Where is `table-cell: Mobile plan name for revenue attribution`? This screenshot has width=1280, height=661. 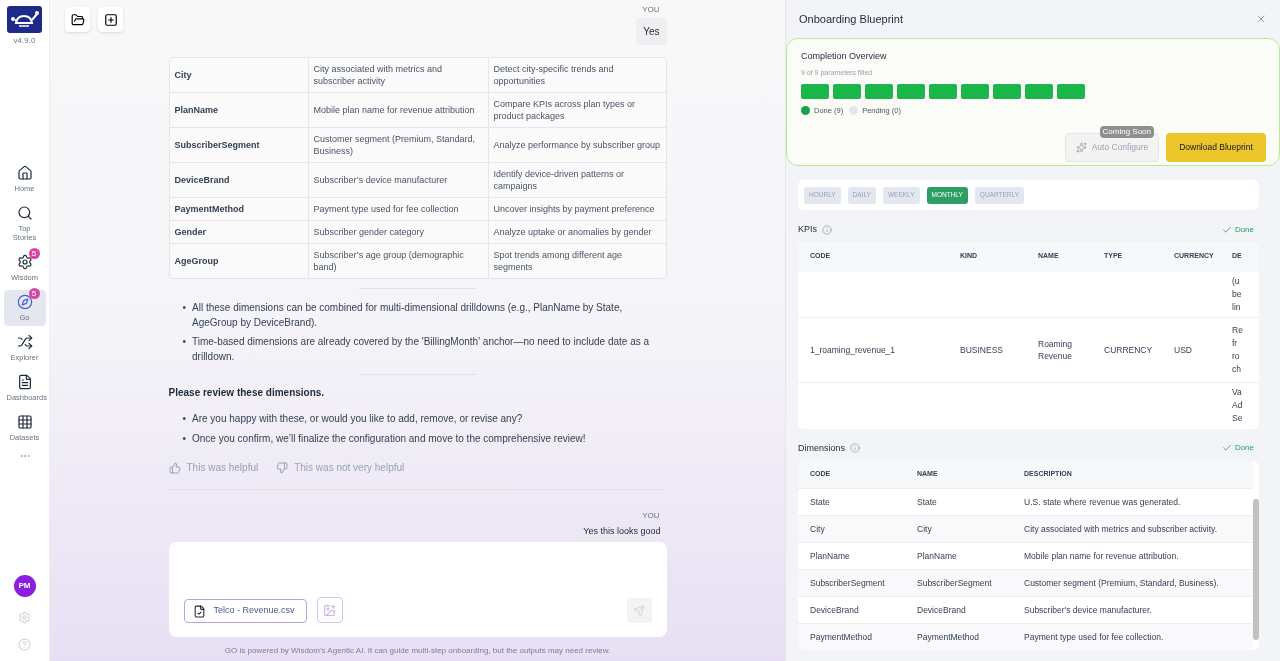
table-cell: Mobile plan name for revenue attribution is located at coordinates (397, 110).